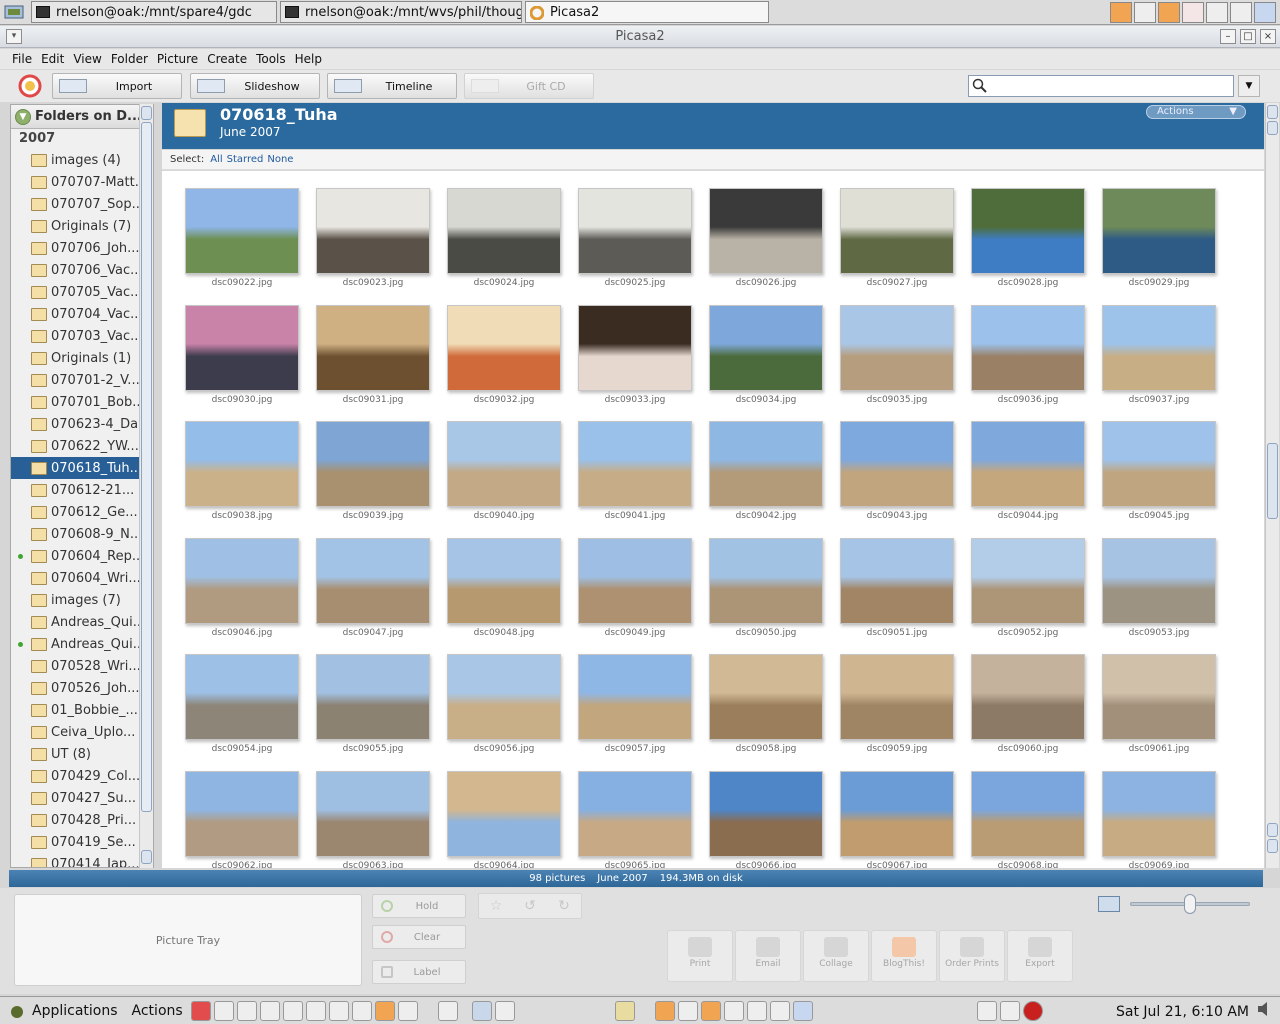  I want to click on email-button: Email, so click(768, 956).